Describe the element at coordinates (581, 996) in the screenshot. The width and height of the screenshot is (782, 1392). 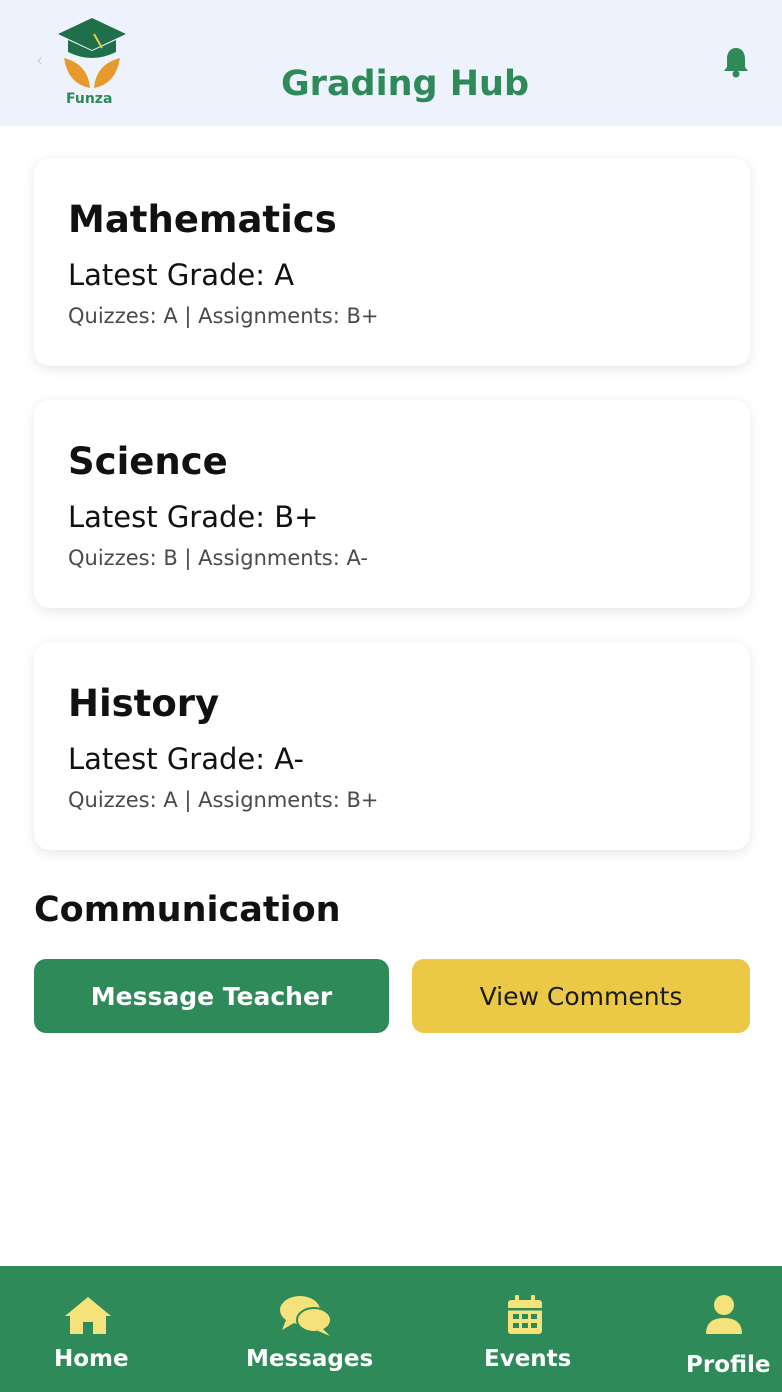
I see `view-comments-button: View Comments` at that location.